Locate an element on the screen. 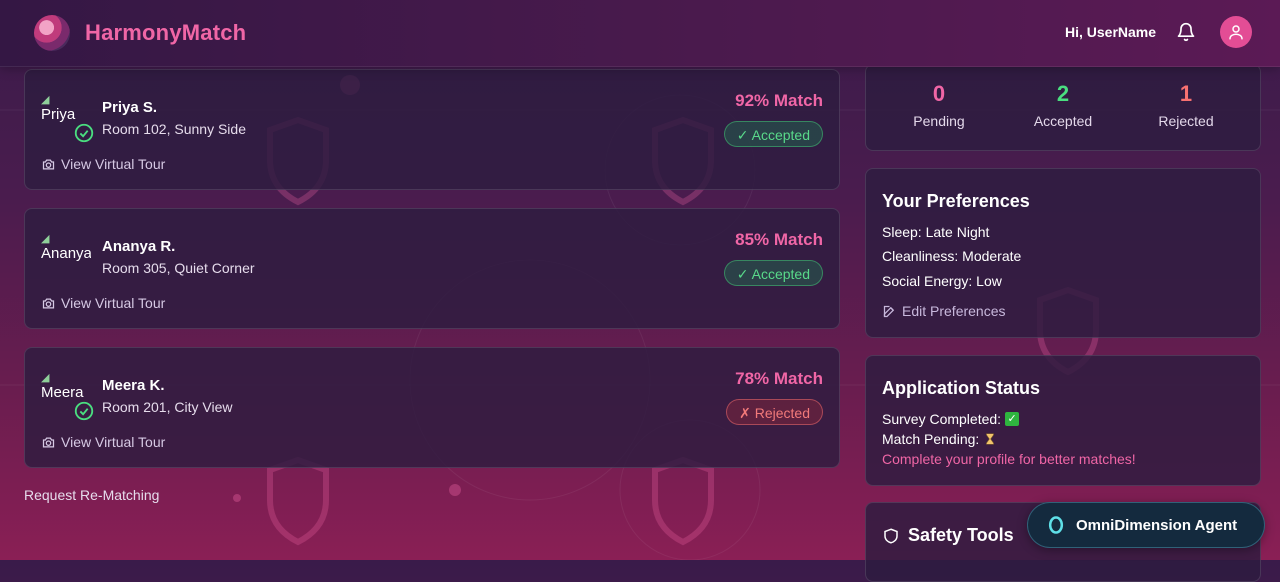  match-pending-status: Match Pending: is located at coordinates (939, 439).